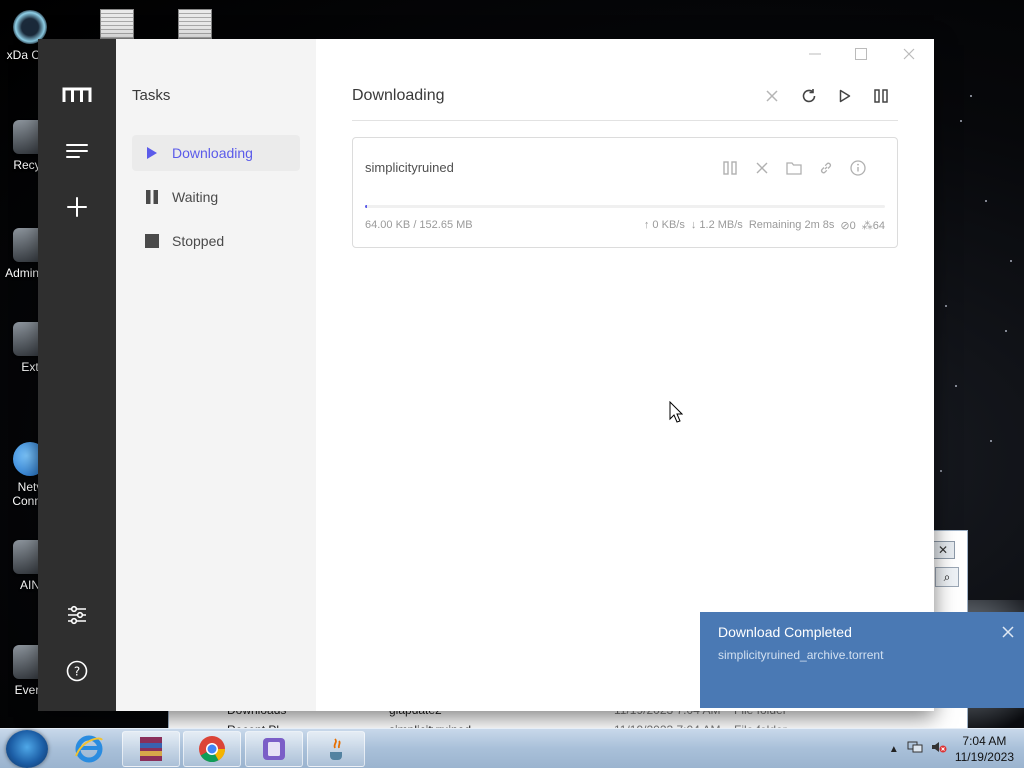 The width and height of the screenshot is (1024, 768). I want to click on help-icon: ?, so click(77, 671).